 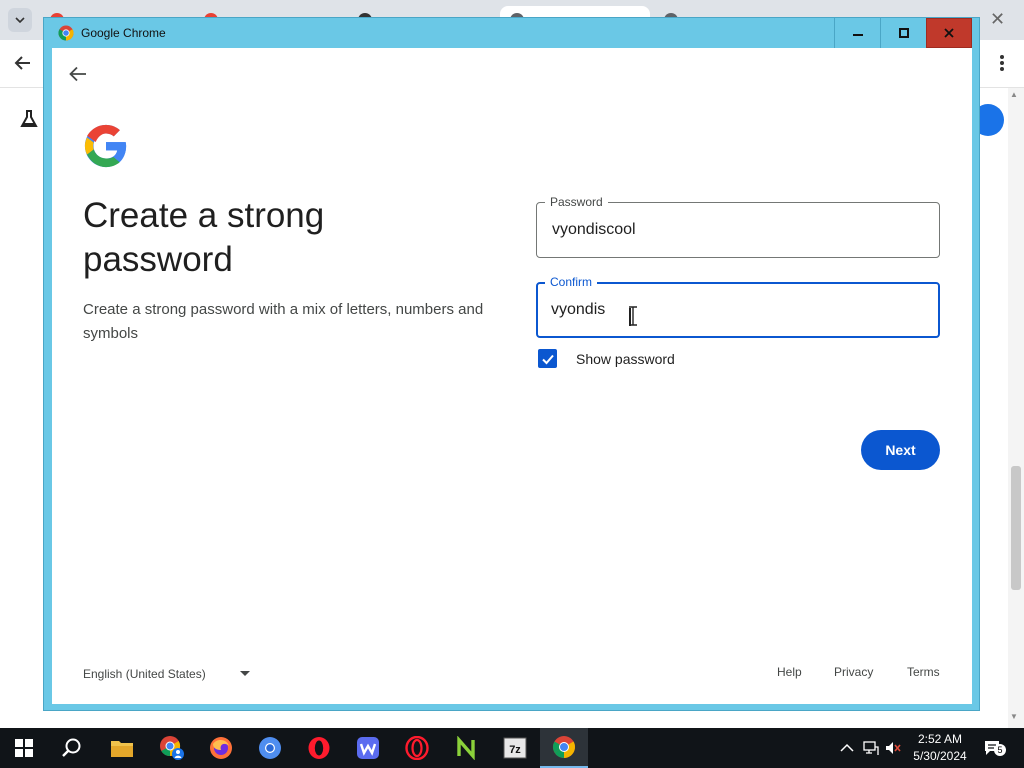 I want to click on confirm-password-input, so click(x=738, y=310).